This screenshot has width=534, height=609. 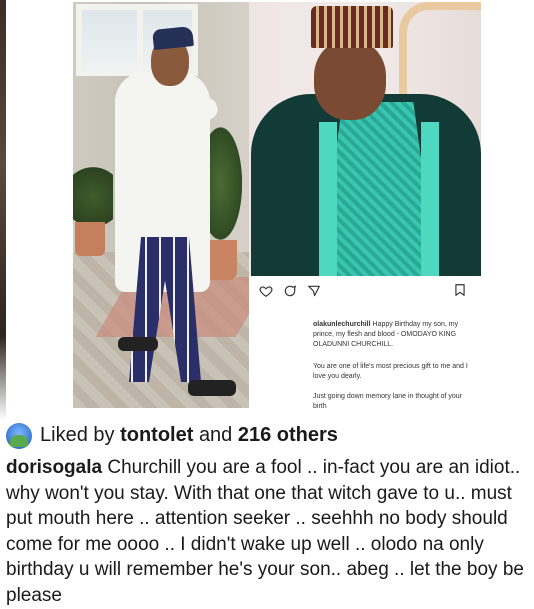 I want to click on likes-prefix: Liked by, so click(x=77, y=435).